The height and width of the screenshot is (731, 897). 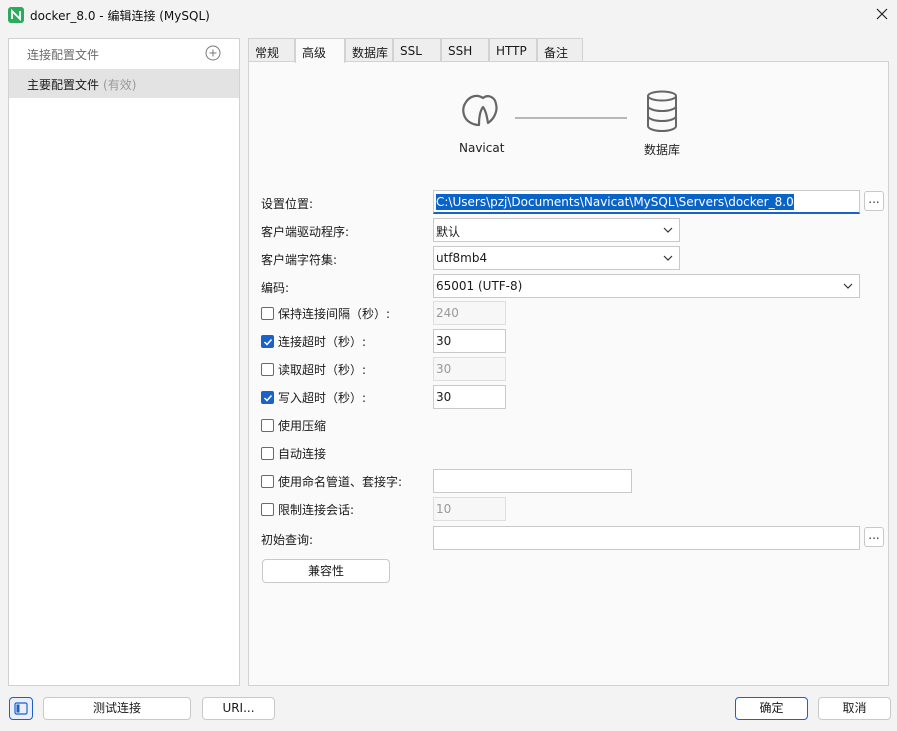 What do you see at coordinates (287, 540) in the screenshot?
I see `init-query-label: 初始查询:` at bounding box center [287, 540].